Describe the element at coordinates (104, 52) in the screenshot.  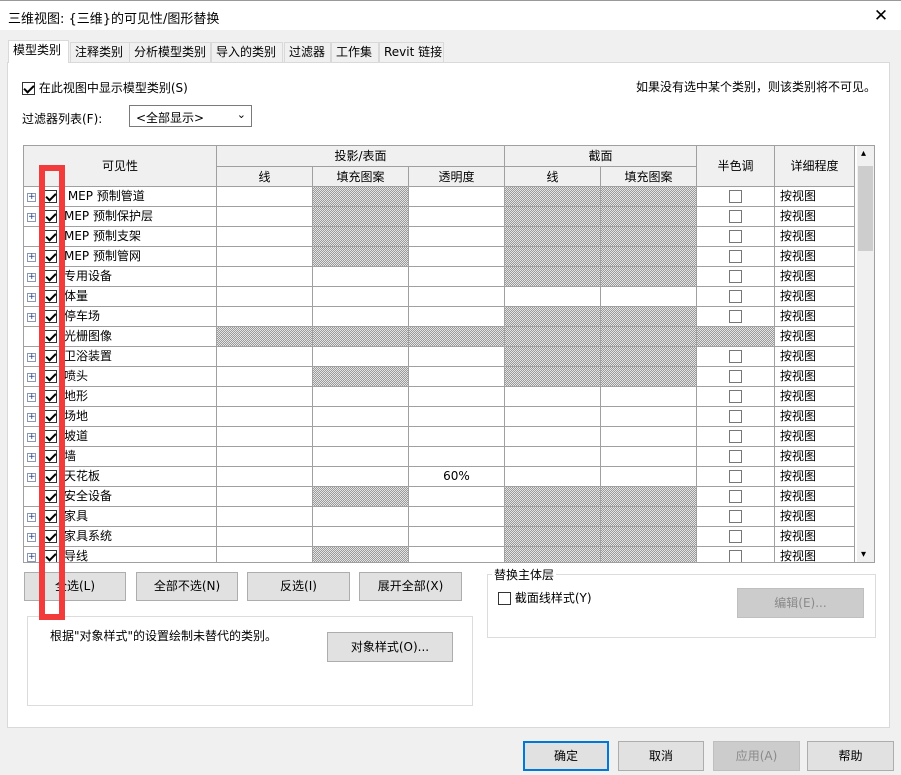
I see `tab-1: 注释类别` at that location.